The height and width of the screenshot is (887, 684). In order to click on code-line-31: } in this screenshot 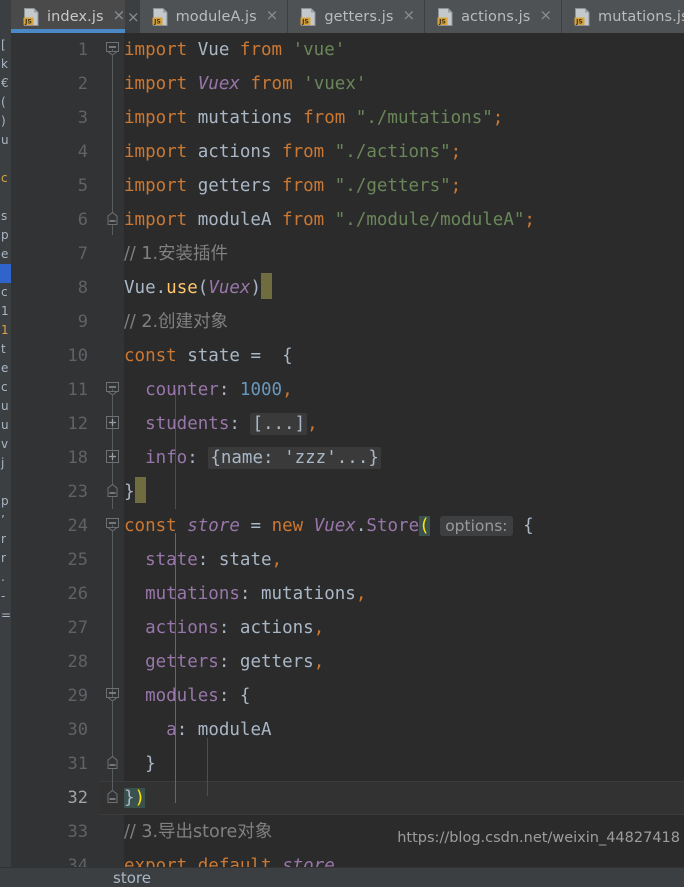, I will do `click(140, 764)`.